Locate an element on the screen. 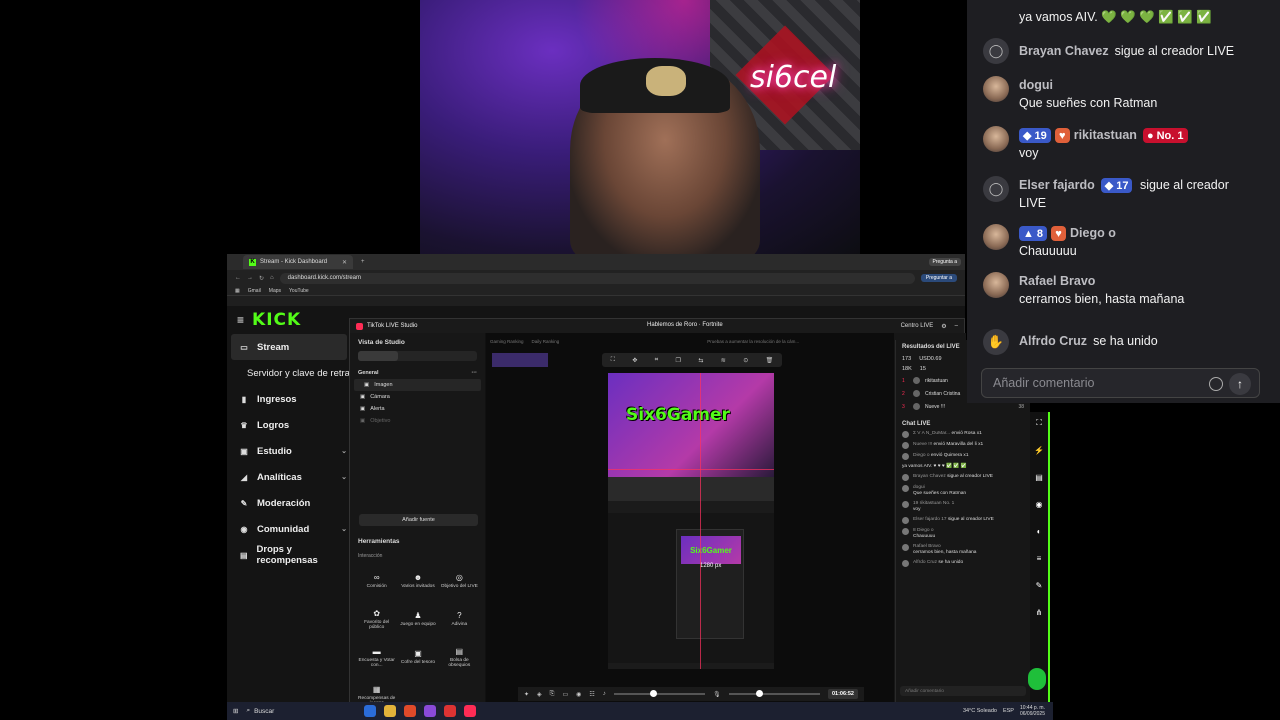  flip-icon: ⇆ is located at coordinates (700, 360).